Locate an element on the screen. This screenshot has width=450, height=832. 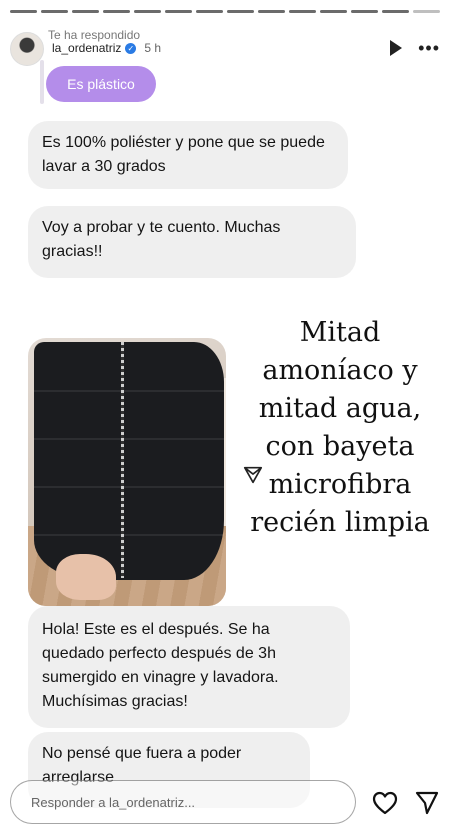
caption-line: Mitad is located at coordinates (340, 332).